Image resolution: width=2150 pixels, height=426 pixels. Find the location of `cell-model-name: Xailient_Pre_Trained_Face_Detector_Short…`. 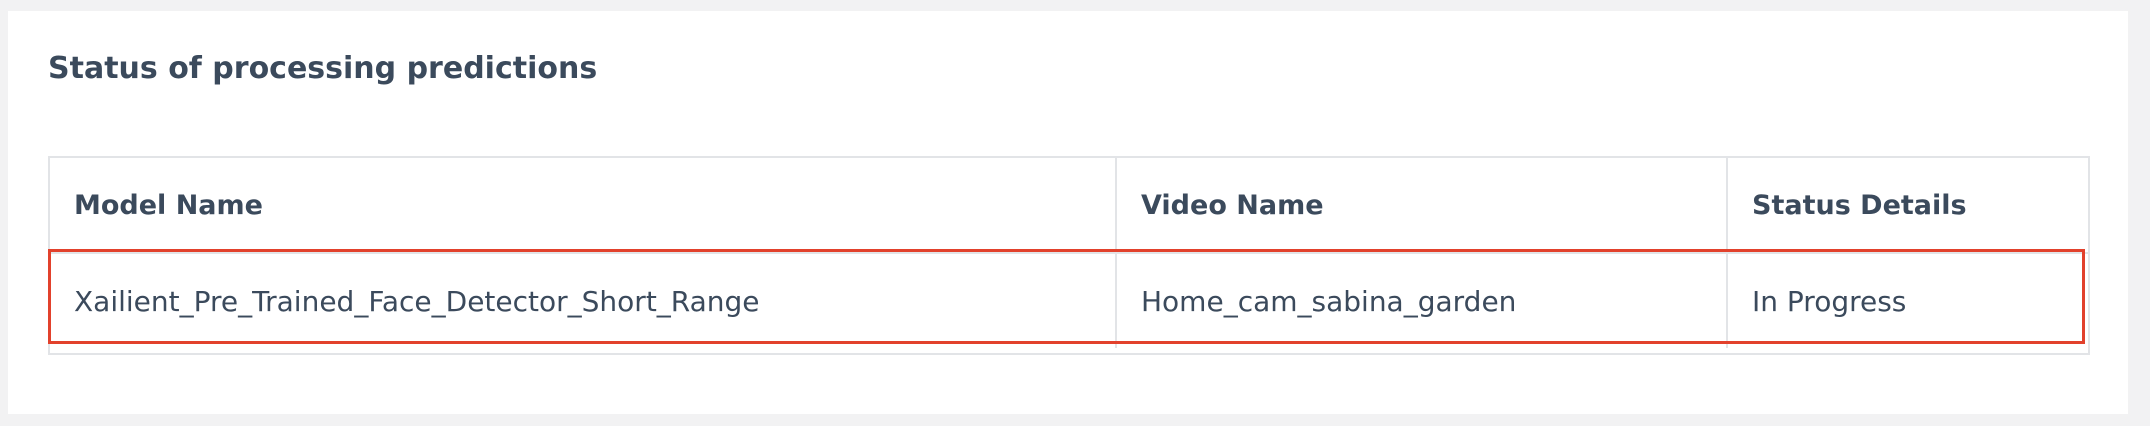

cell-model-name: Xailient_Pre_Trained_Face_Detector_Short… is located at coordinates (417, 301).